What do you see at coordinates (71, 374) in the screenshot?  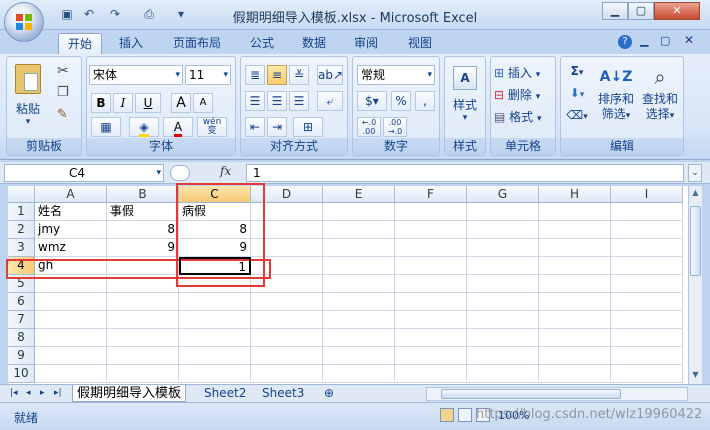 I see `cell-a10` at bounding box center [71, 374].